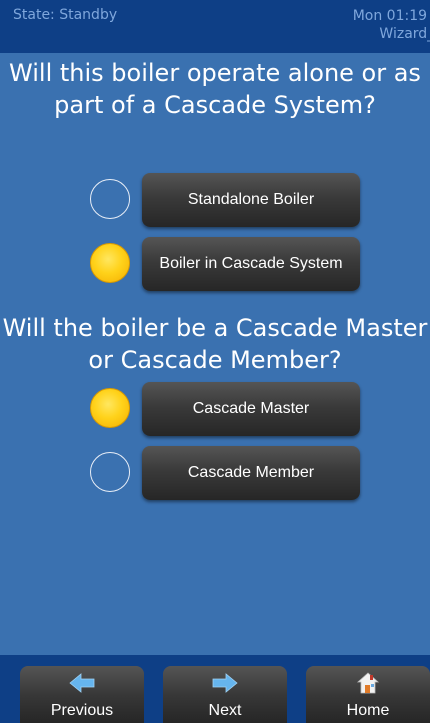  I want to click on boiler-in-cascade-button: Boiler in Cascade System, so click(251, 264).